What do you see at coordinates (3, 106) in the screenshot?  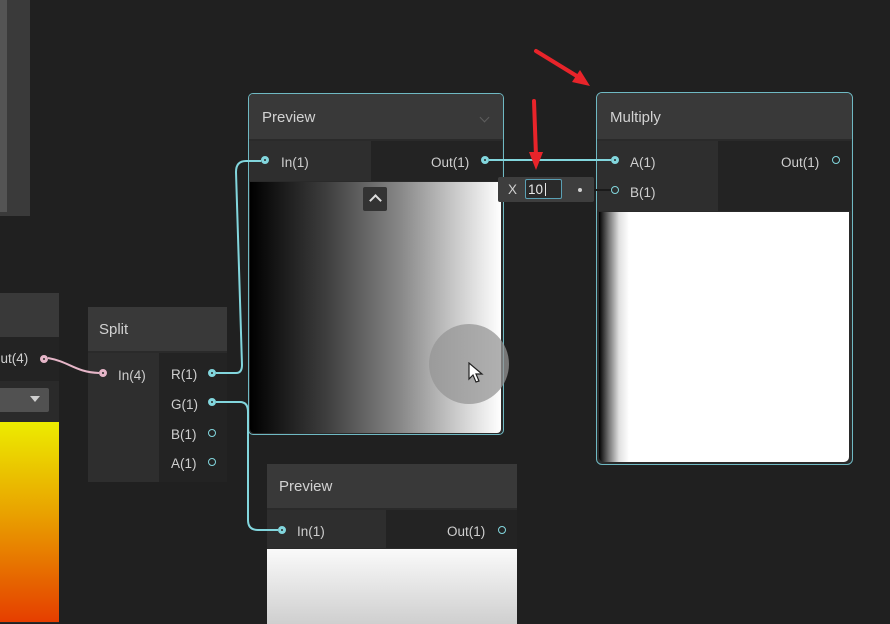 I see `left-panel-inner` at bounding box center [3, 106].